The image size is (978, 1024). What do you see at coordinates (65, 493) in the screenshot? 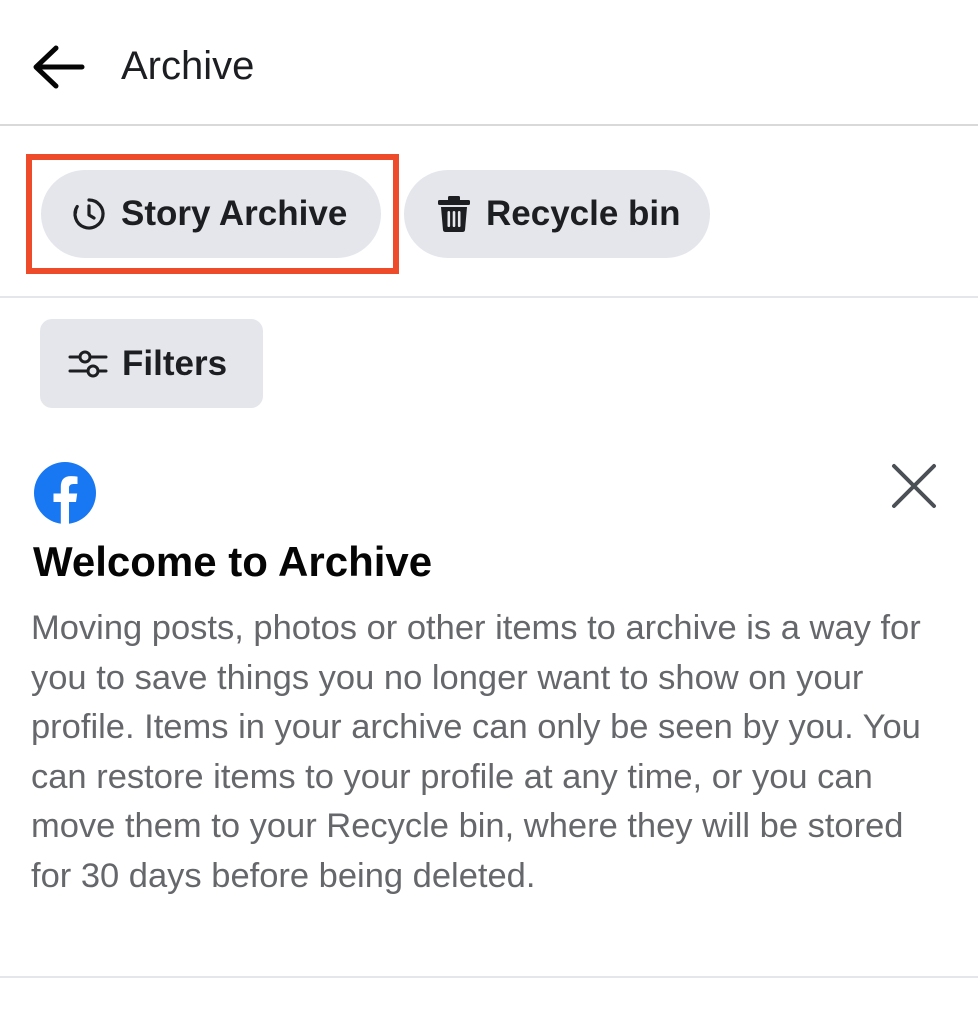
I see `facebook-logo` at bounding box center [65, 493].